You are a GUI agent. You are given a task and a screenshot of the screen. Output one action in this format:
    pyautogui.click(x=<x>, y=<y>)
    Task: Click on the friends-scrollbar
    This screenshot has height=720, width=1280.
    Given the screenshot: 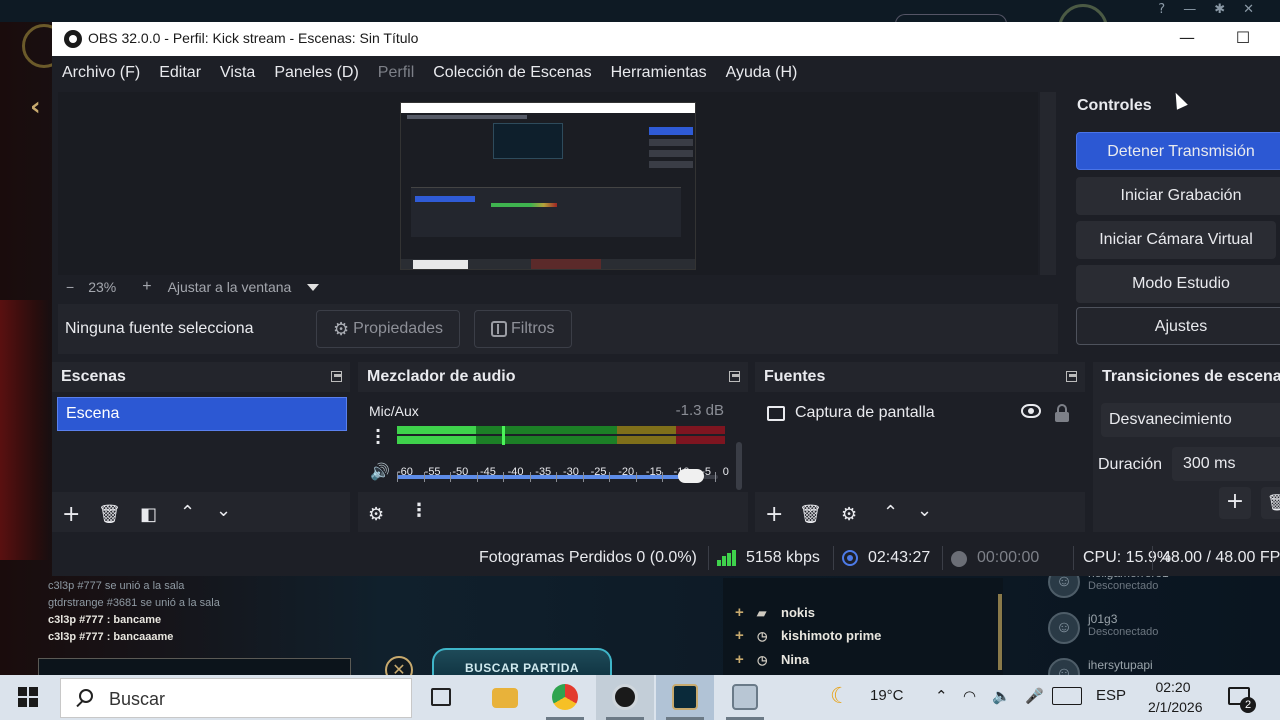 What is the action you would take?
    pyautogui.click(x=1000, y=632)
    